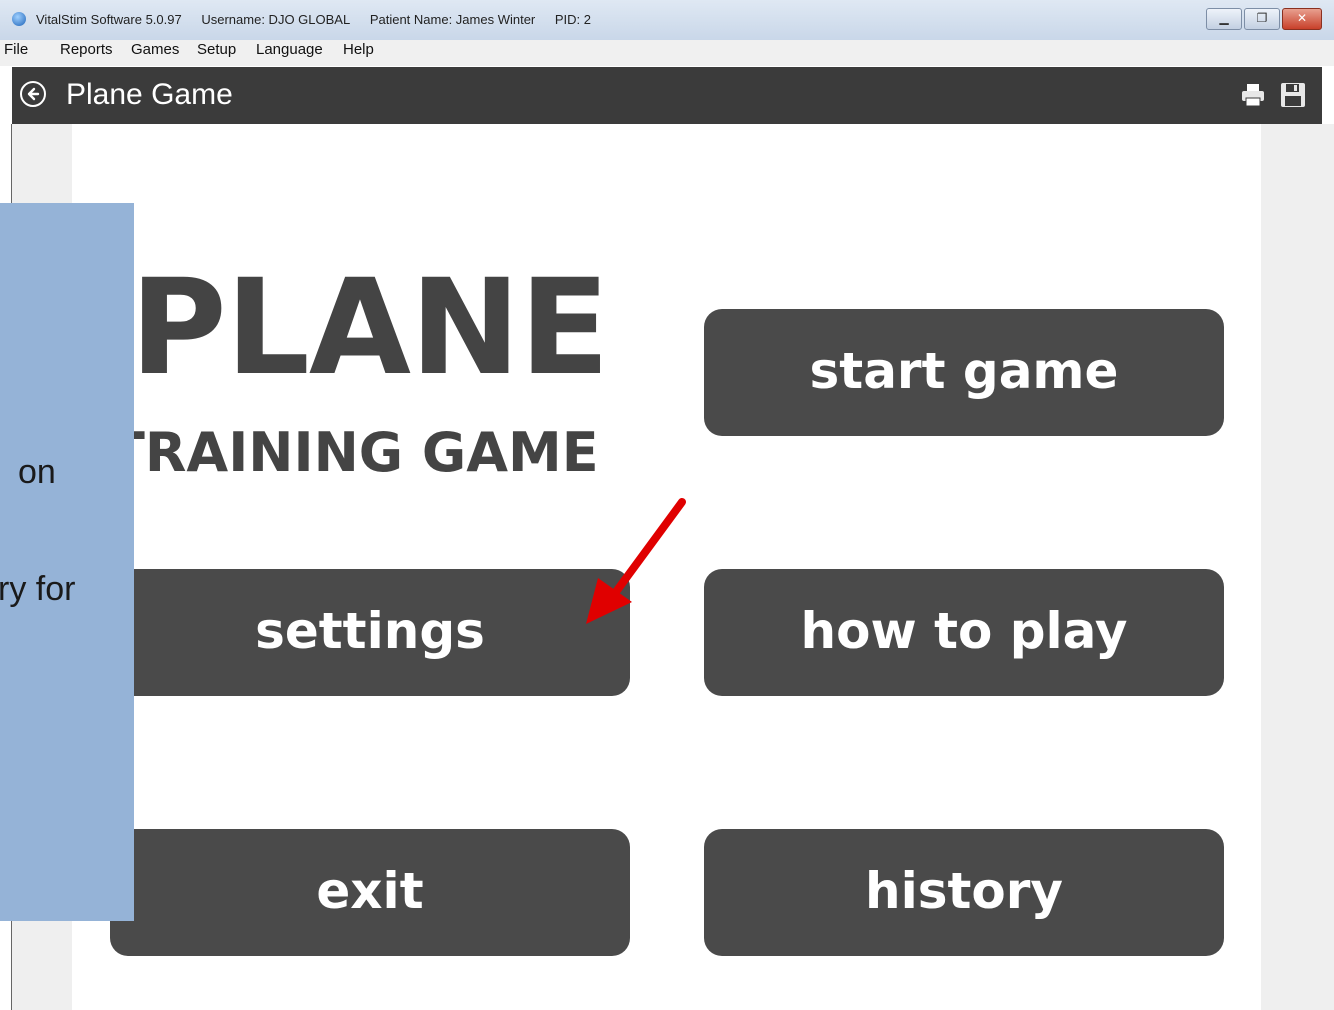 The image size is (1334, 1010). What do you see at coordinates (1297, 567) in the screenshot?
I see `right-margin` at bounding box center [1297, 567].